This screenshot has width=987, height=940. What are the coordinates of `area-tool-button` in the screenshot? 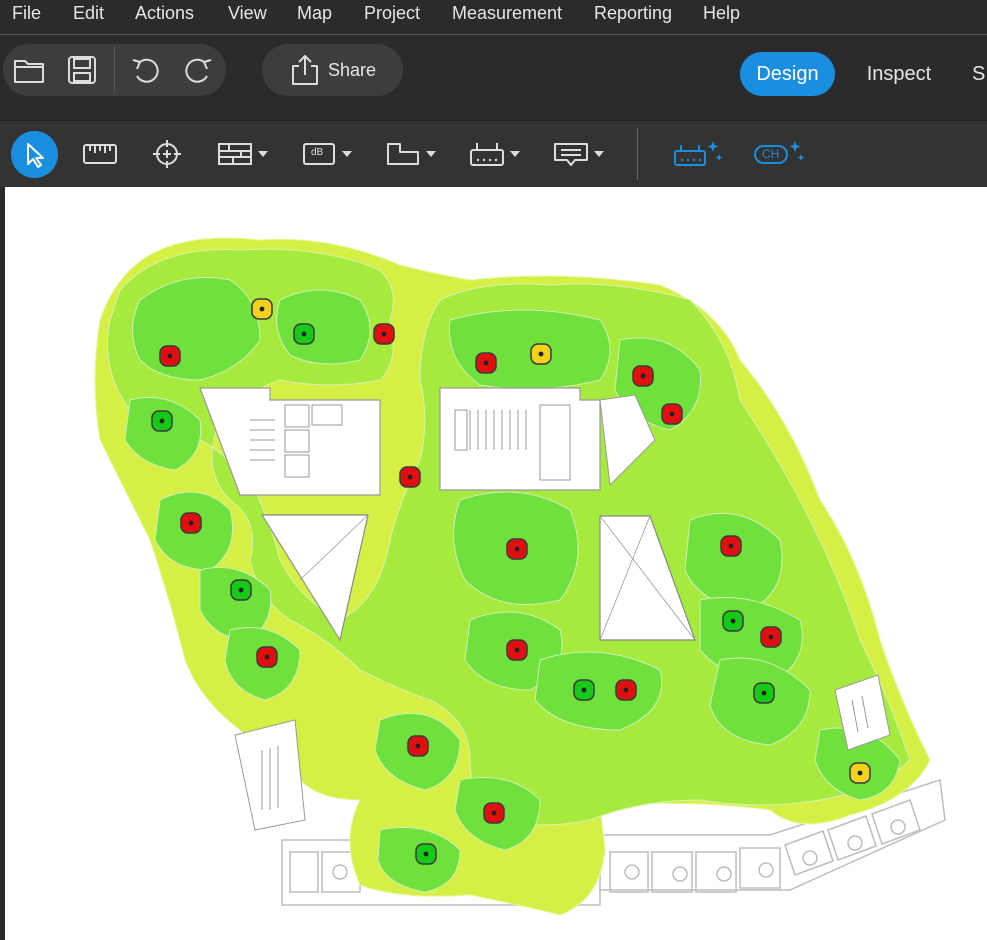 It's located at (411, 154).